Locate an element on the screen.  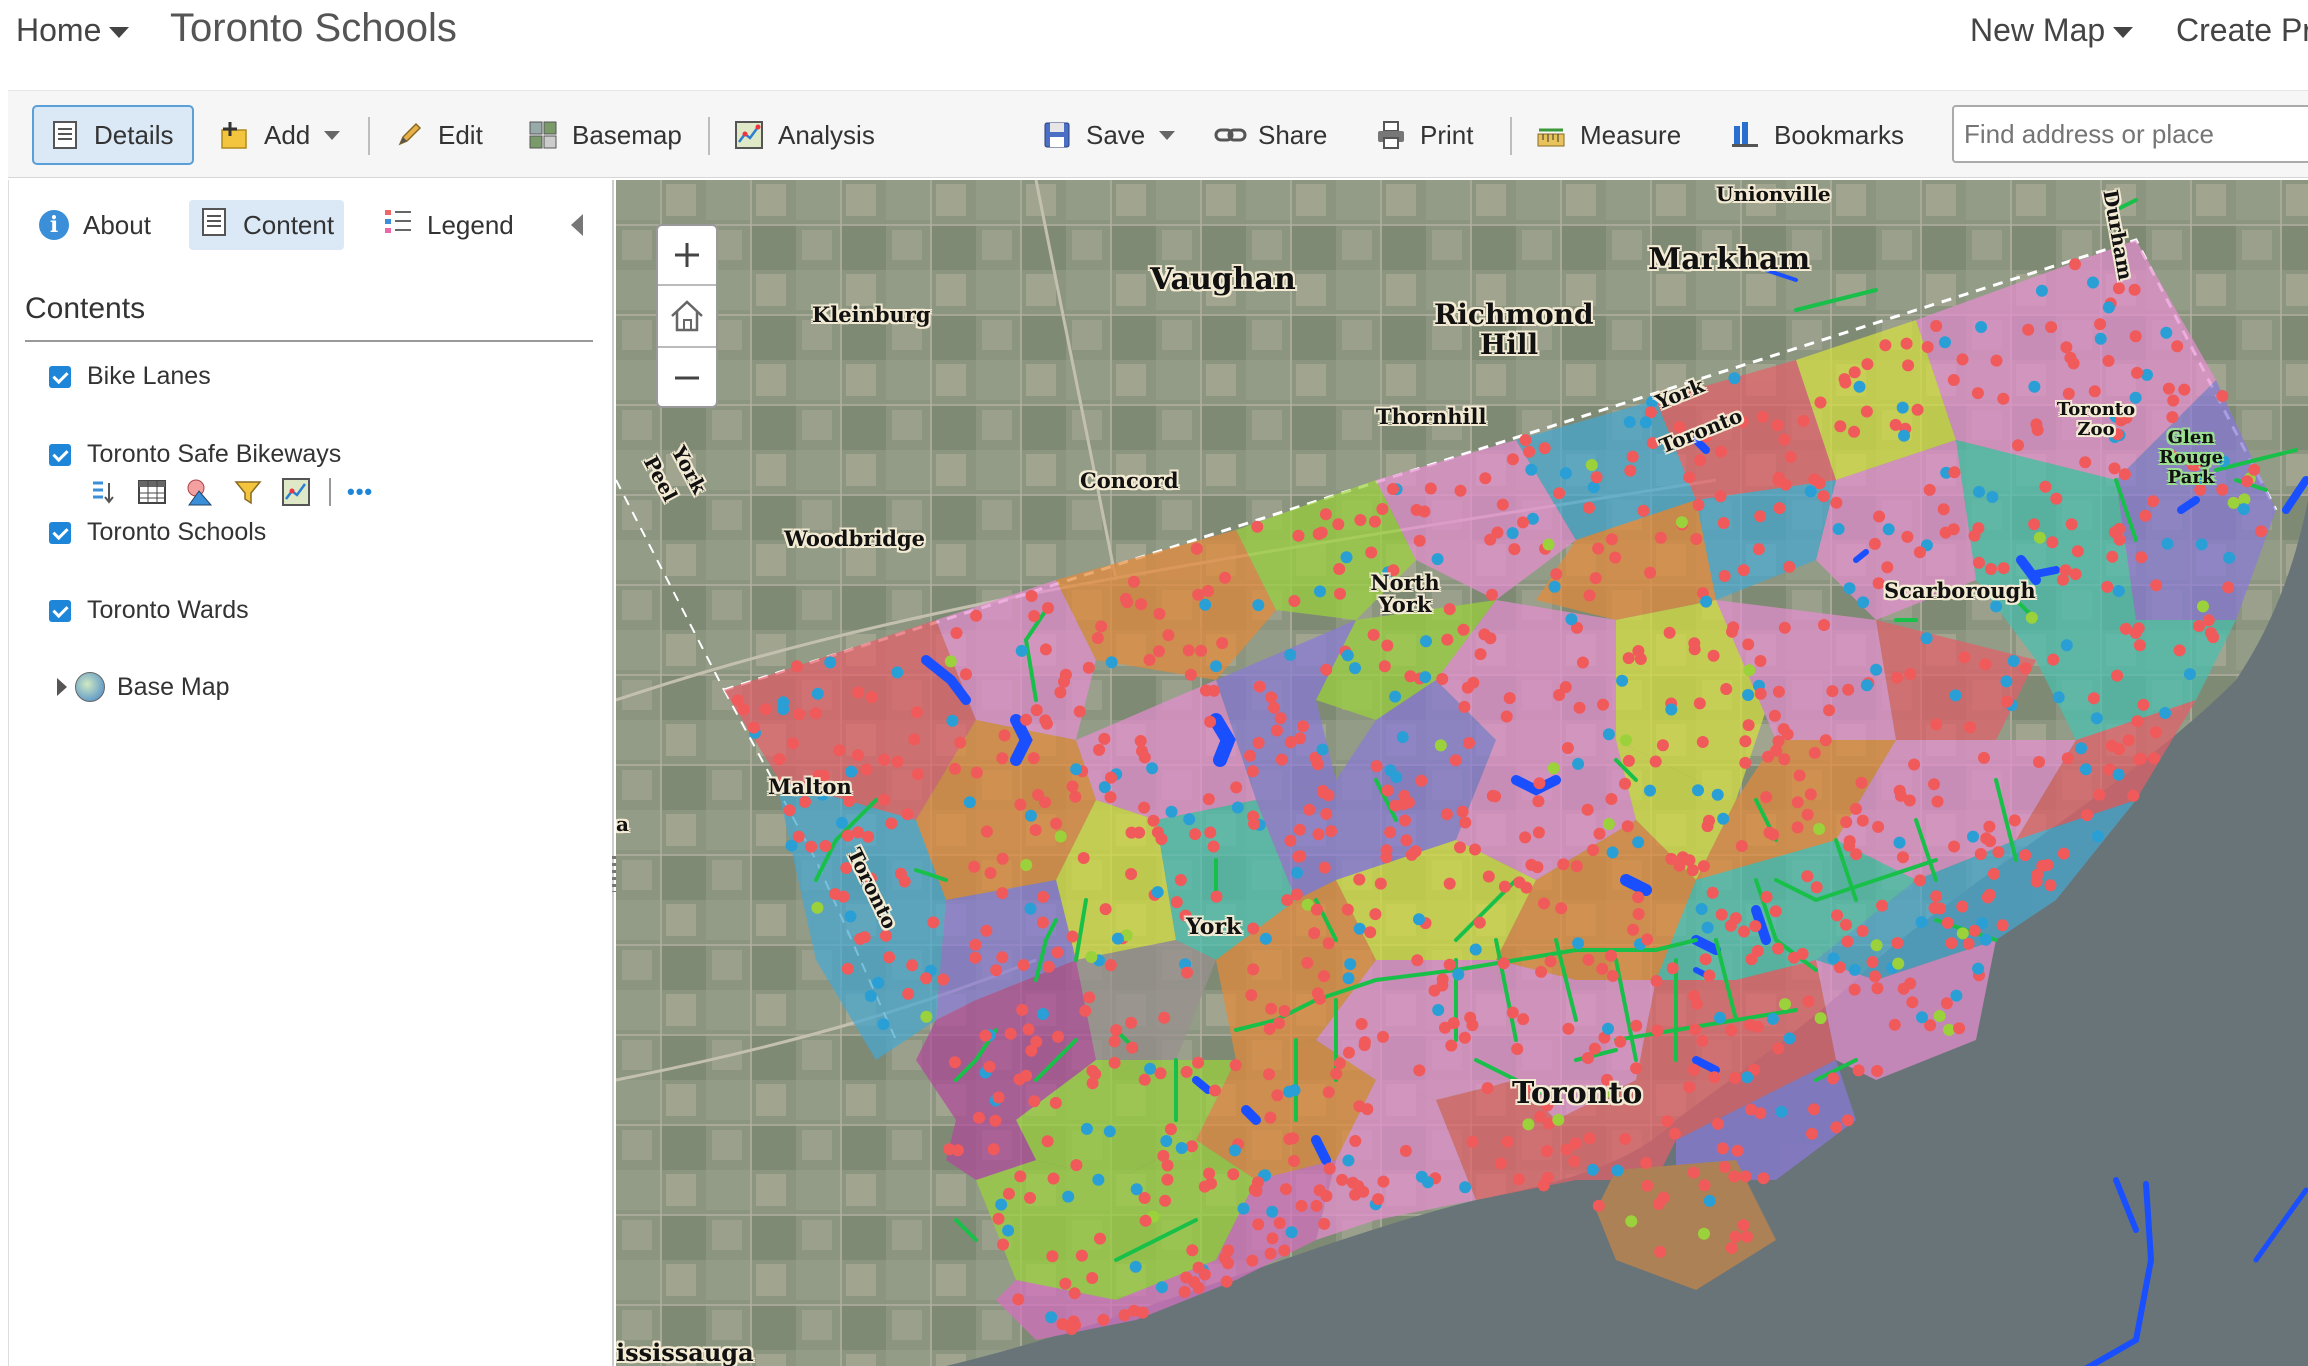
perform-analysis-icon is located at coordinates (296, 492).